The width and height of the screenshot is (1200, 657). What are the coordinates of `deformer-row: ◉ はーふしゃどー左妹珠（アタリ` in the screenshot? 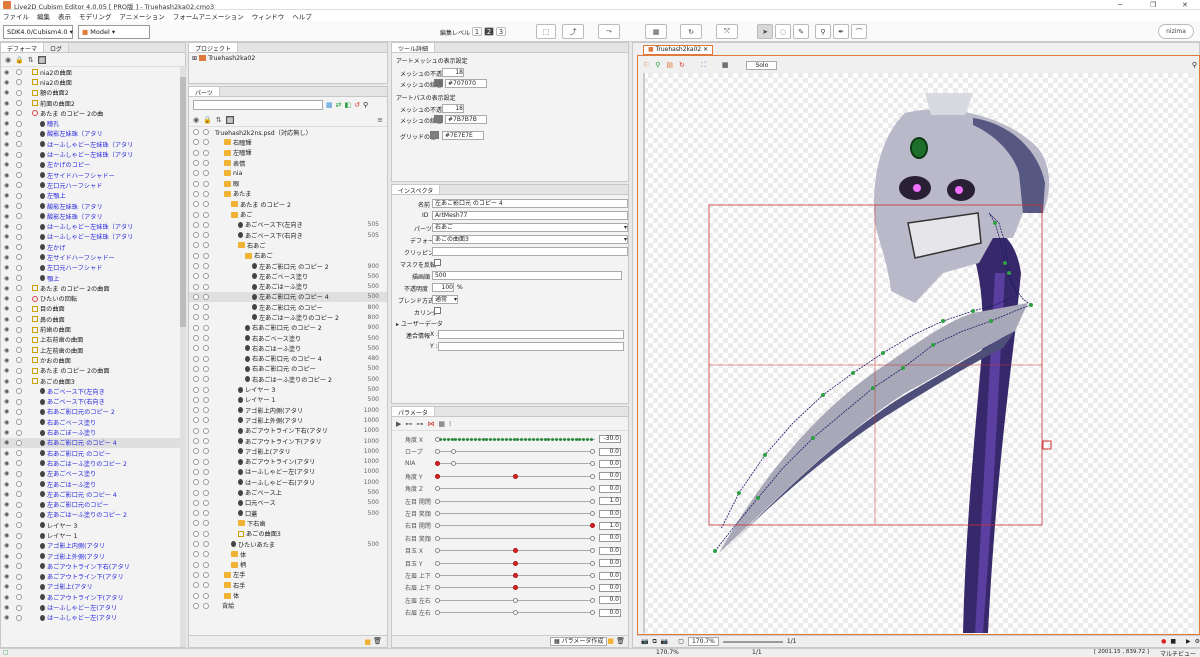 It's located at (93, 154).